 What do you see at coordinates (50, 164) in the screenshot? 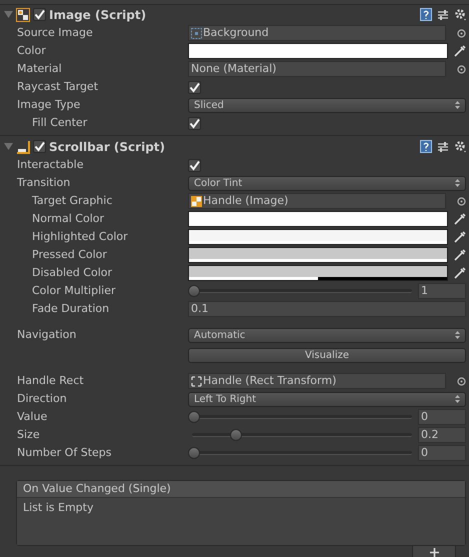
I see `property-label: Interactable` at bounding box center [50, 164].